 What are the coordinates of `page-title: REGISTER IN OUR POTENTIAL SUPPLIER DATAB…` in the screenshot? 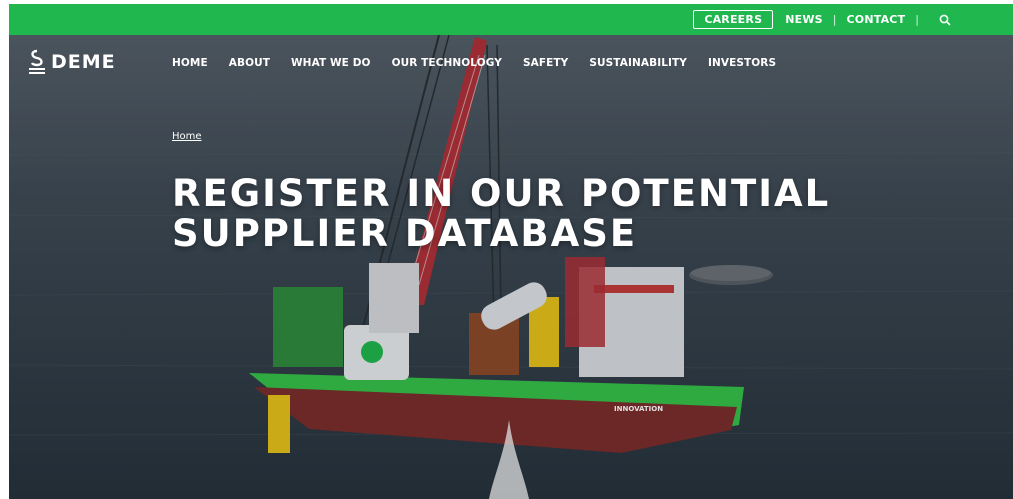 It's located at (501, 214).